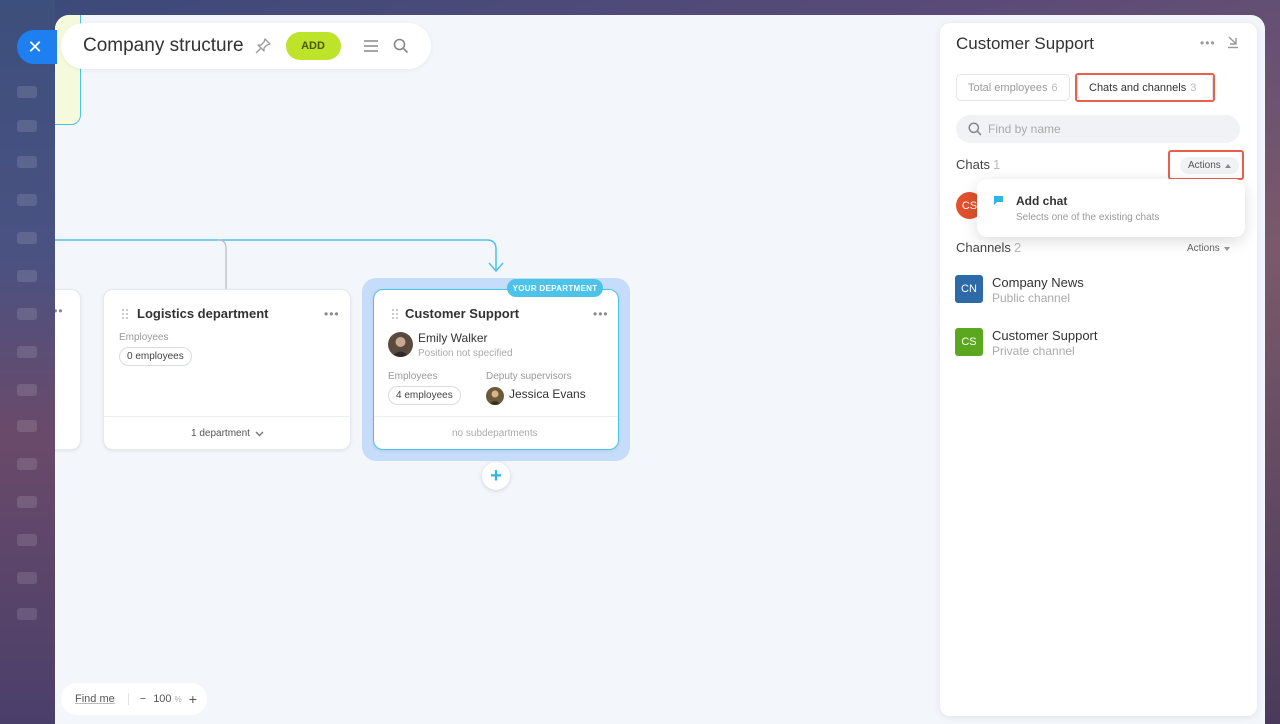  What do you see at coordinates (1108, 129) in the screenshot?
I see `search-input` at bounding box center [1108, 129].